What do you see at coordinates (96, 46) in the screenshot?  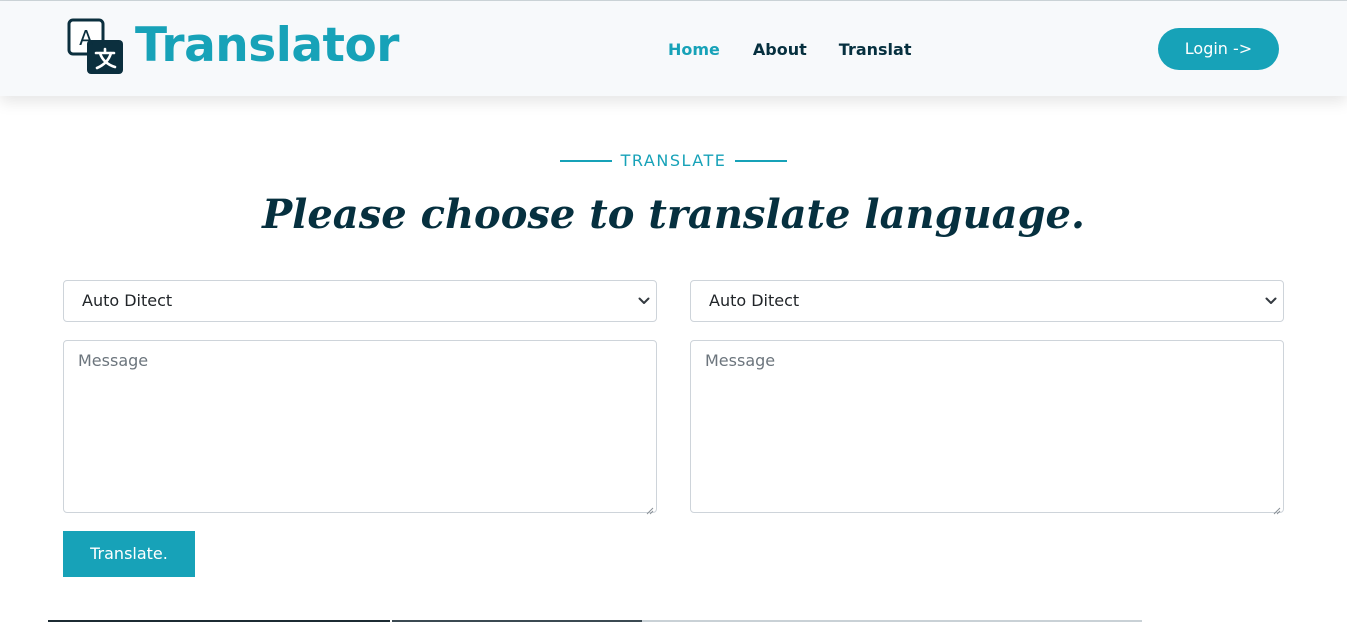 I see `translate-icon: A` at bounding box center [96, 46].